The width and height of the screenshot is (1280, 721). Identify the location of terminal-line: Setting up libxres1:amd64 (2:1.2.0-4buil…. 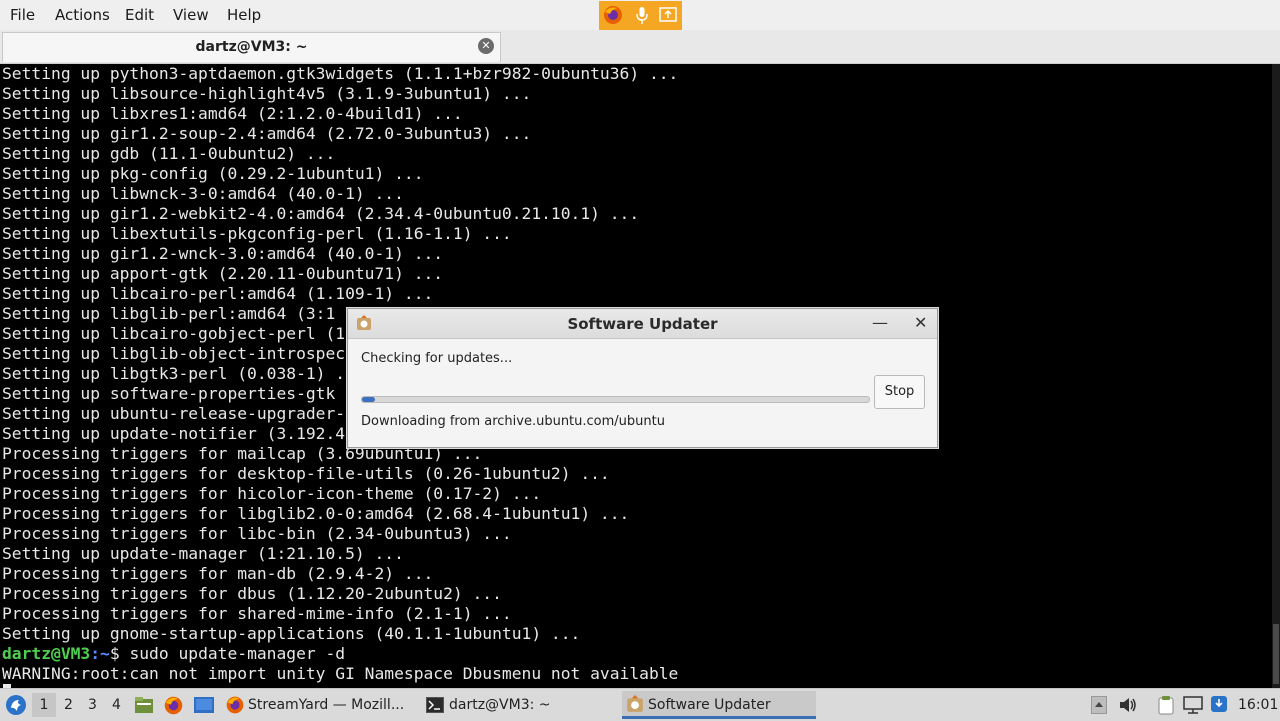
(232, 113).